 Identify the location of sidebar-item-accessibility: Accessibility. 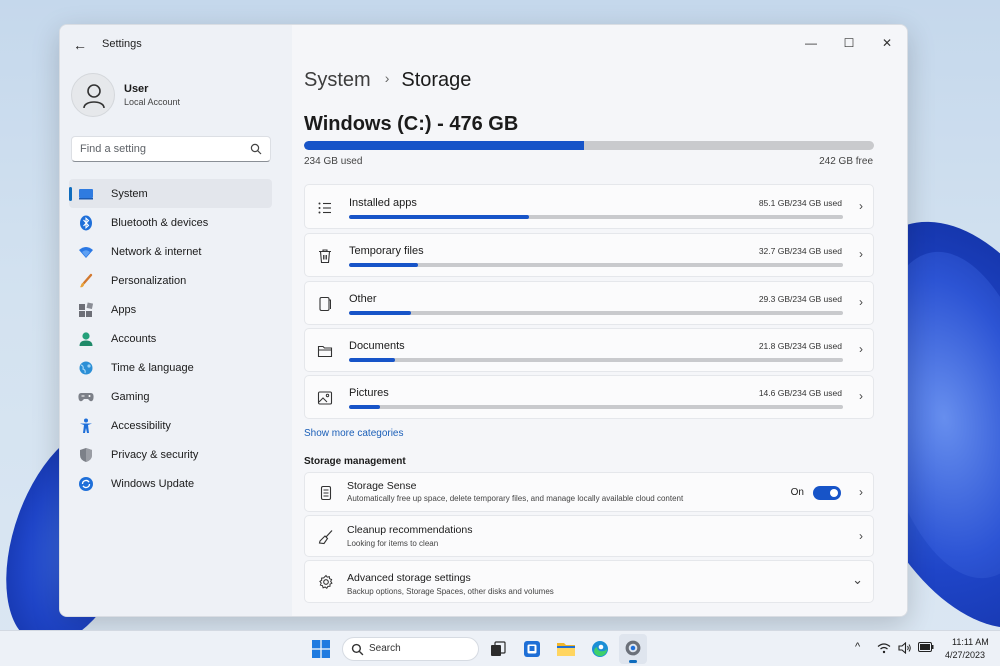
(170, 425).